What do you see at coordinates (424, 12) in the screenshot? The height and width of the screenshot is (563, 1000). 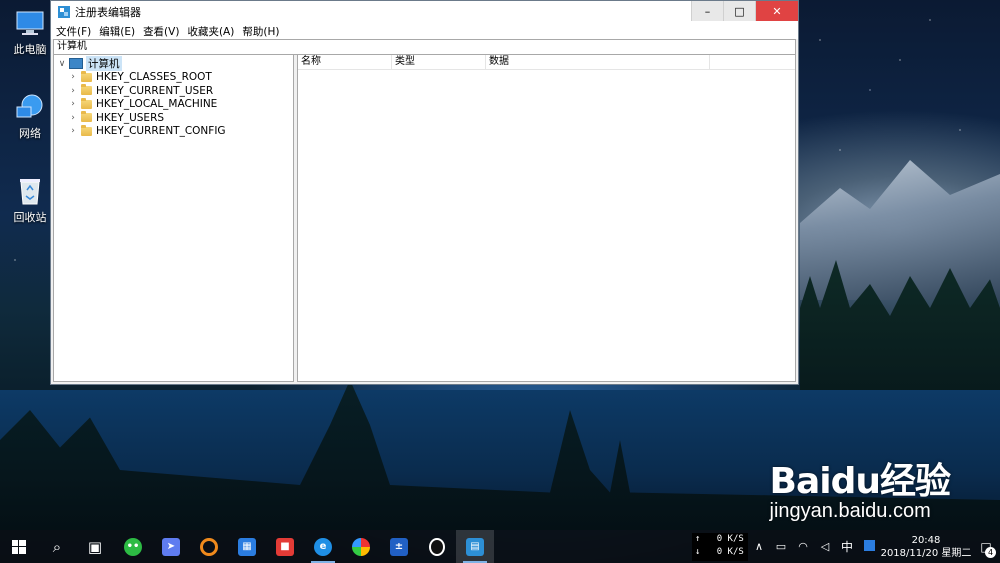 I see `title-bar: 注册表编辑器 – □ ✕` at bounding box center [424, 12].